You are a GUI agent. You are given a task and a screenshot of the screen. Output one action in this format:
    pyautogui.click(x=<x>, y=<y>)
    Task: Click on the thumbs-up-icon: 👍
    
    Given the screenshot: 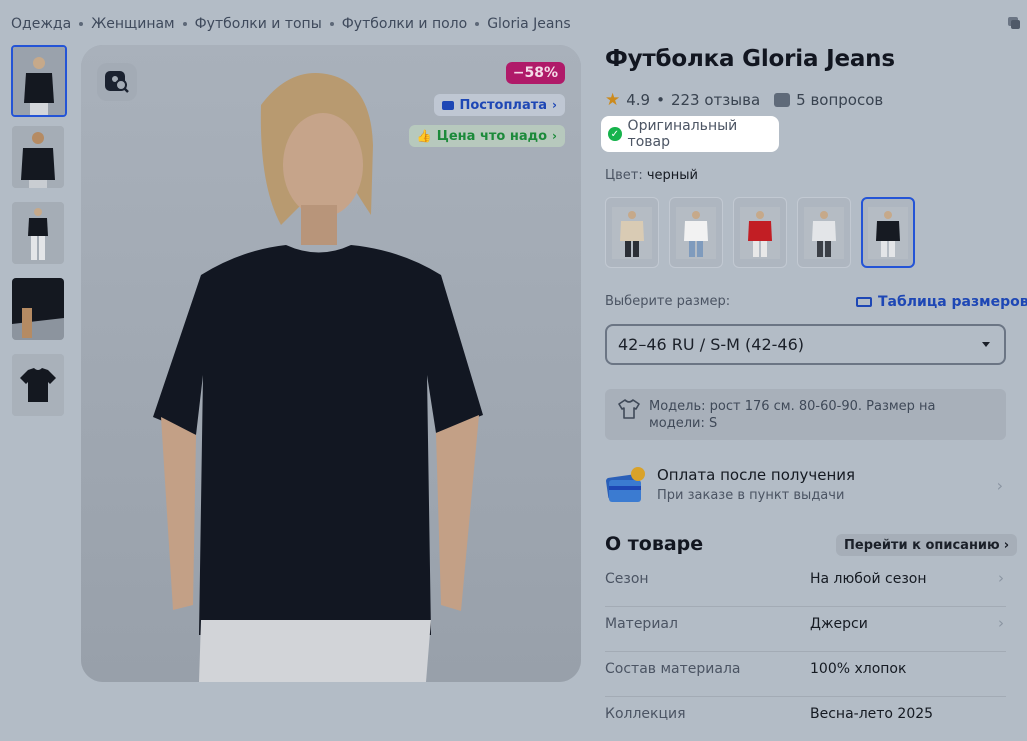 What is the action you would take?
    pyautogui.click(x=424, y=136)
    